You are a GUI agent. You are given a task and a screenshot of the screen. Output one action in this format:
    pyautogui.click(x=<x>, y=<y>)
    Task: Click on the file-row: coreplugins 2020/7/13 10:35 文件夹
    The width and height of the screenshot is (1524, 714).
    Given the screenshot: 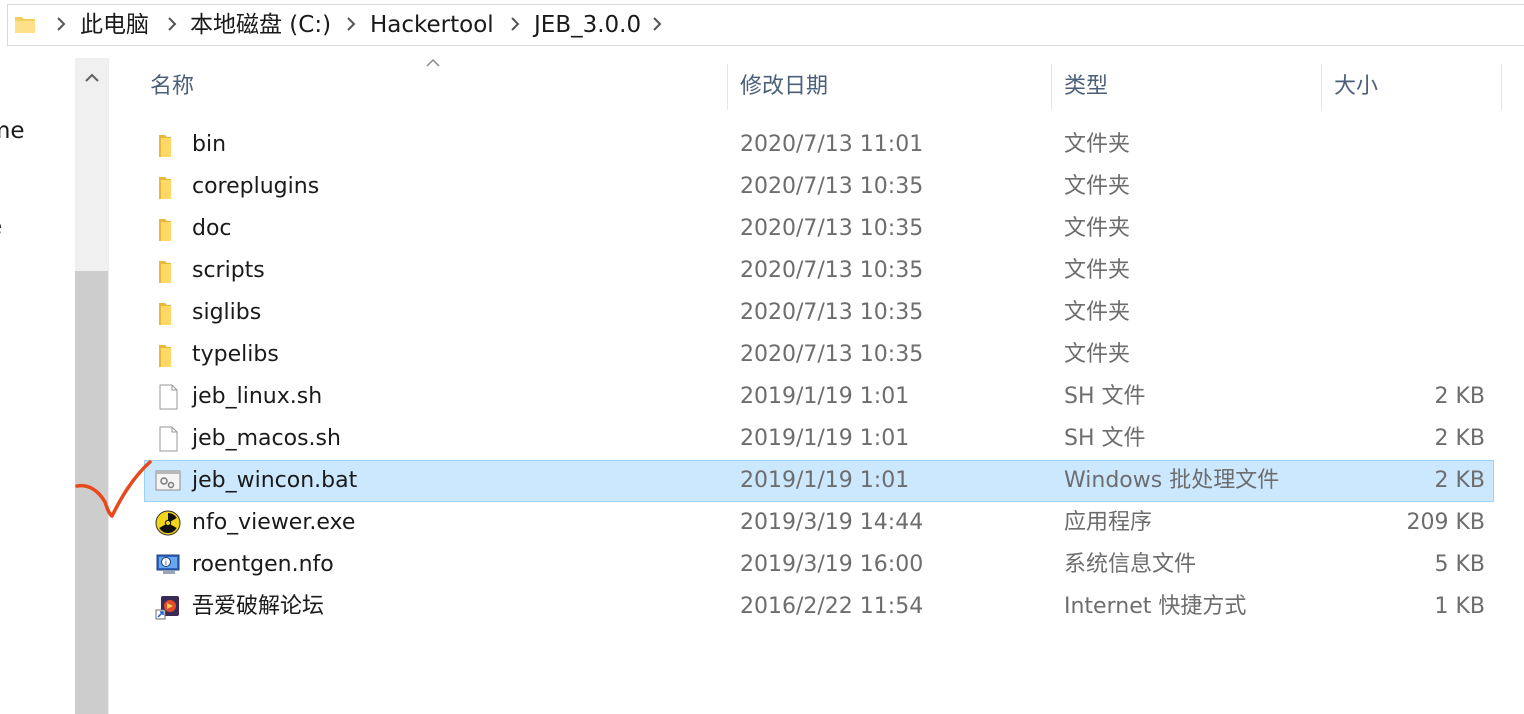 What is the action you would take?
    pyautogui.click(x=819, y=187)
    